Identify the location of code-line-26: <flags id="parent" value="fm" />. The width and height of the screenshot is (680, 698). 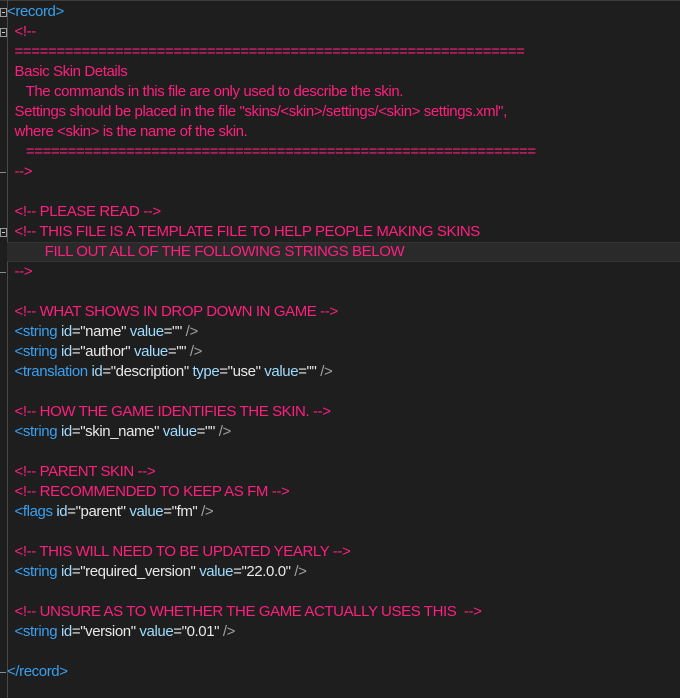
(343, 512).